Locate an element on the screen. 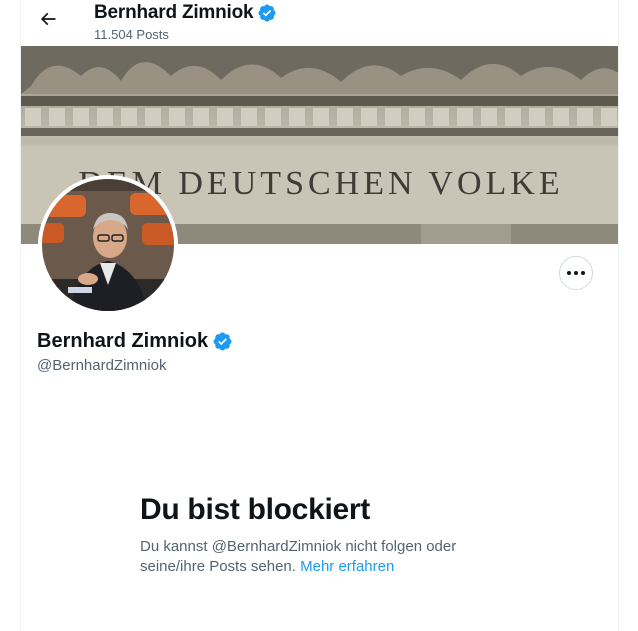 The image size is (638, 631). header-title: Bernhard Zimniok is located at coordinates (185, 13).